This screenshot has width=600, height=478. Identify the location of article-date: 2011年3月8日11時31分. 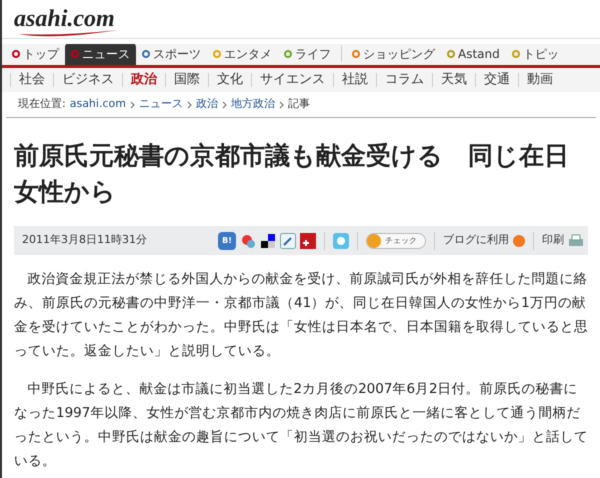
(84, 240).